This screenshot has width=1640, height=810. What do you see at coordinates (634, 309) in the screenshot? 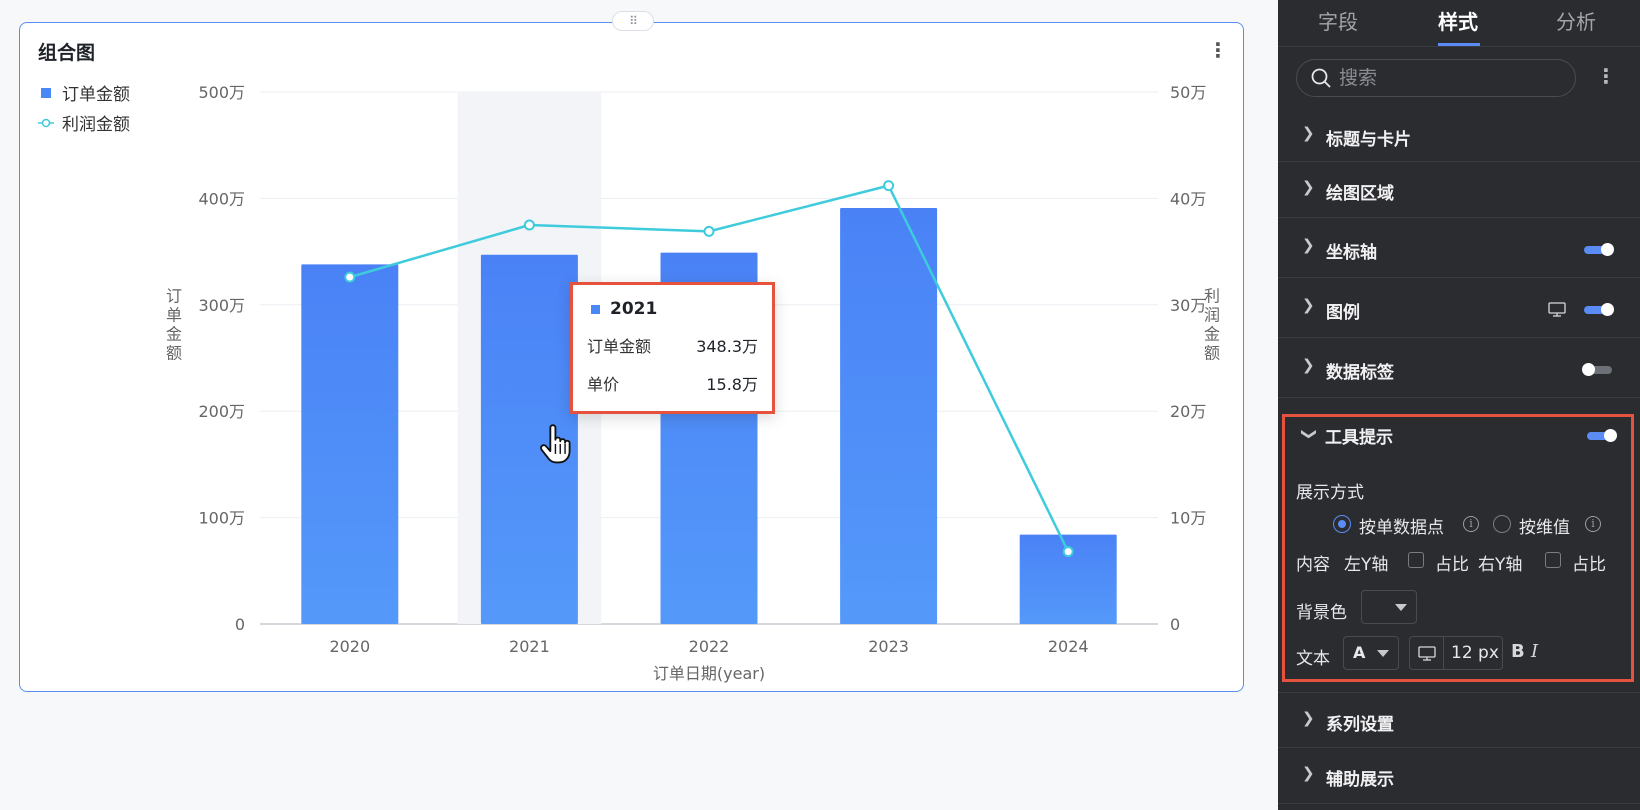
I see `tooltip-title-text: 2021` at bounding box center [634, 309].